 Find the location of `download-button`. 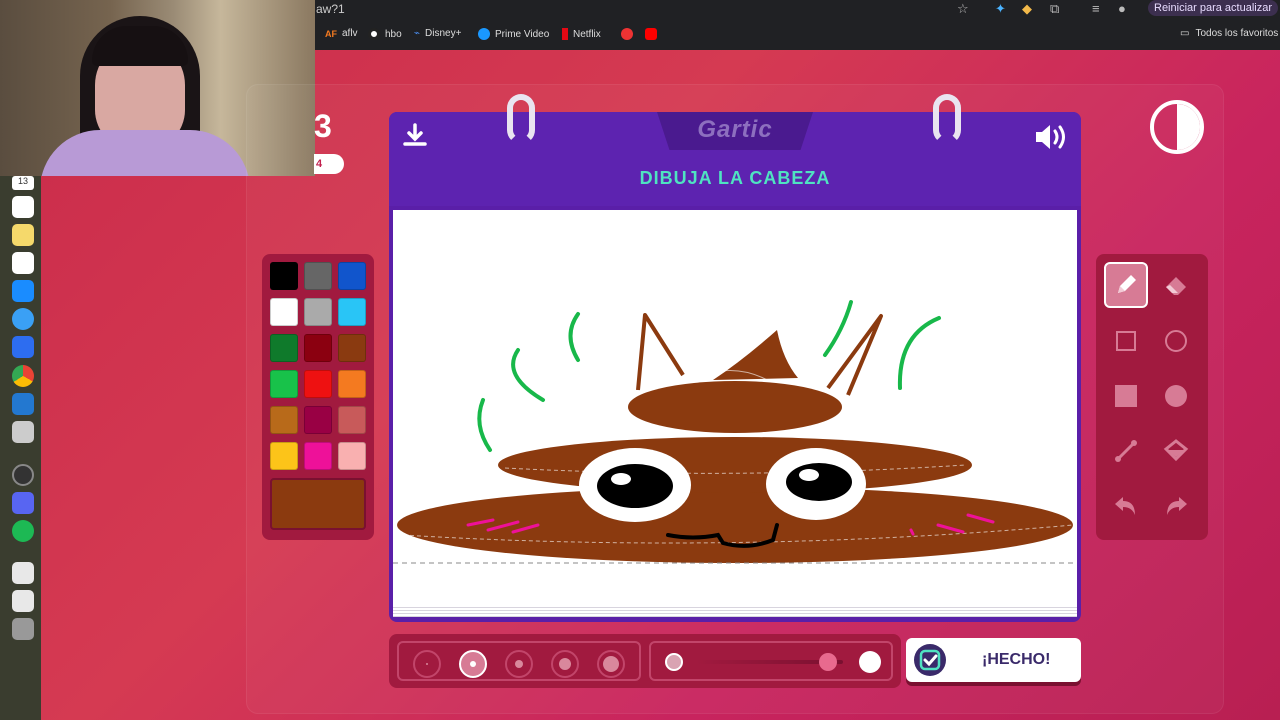

download-button is located at coordinates (415, 140).